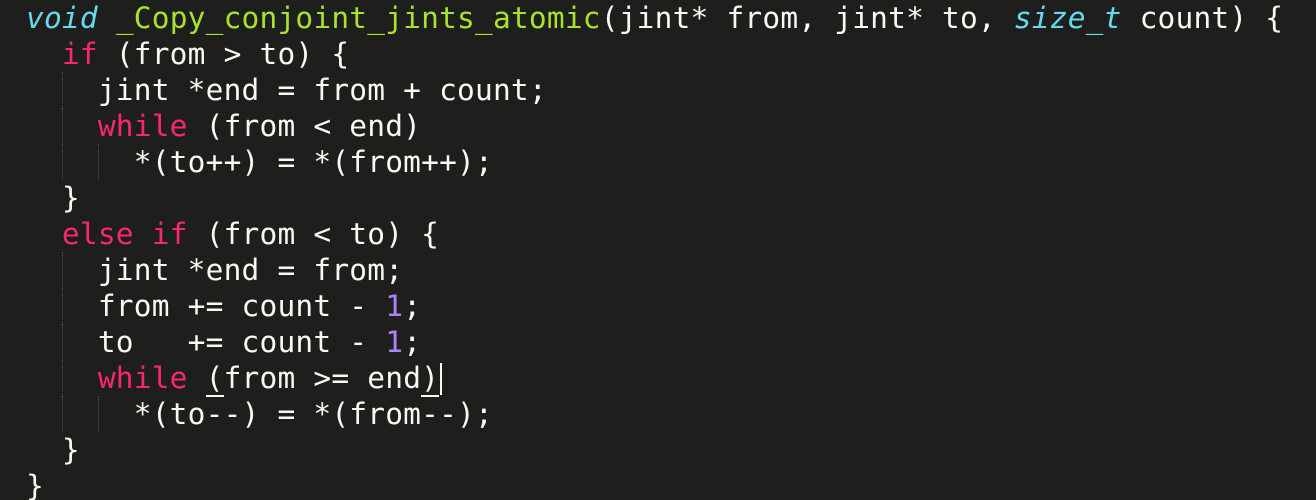  I want to click on code-line: if (from > to) {, so click(654, 54).